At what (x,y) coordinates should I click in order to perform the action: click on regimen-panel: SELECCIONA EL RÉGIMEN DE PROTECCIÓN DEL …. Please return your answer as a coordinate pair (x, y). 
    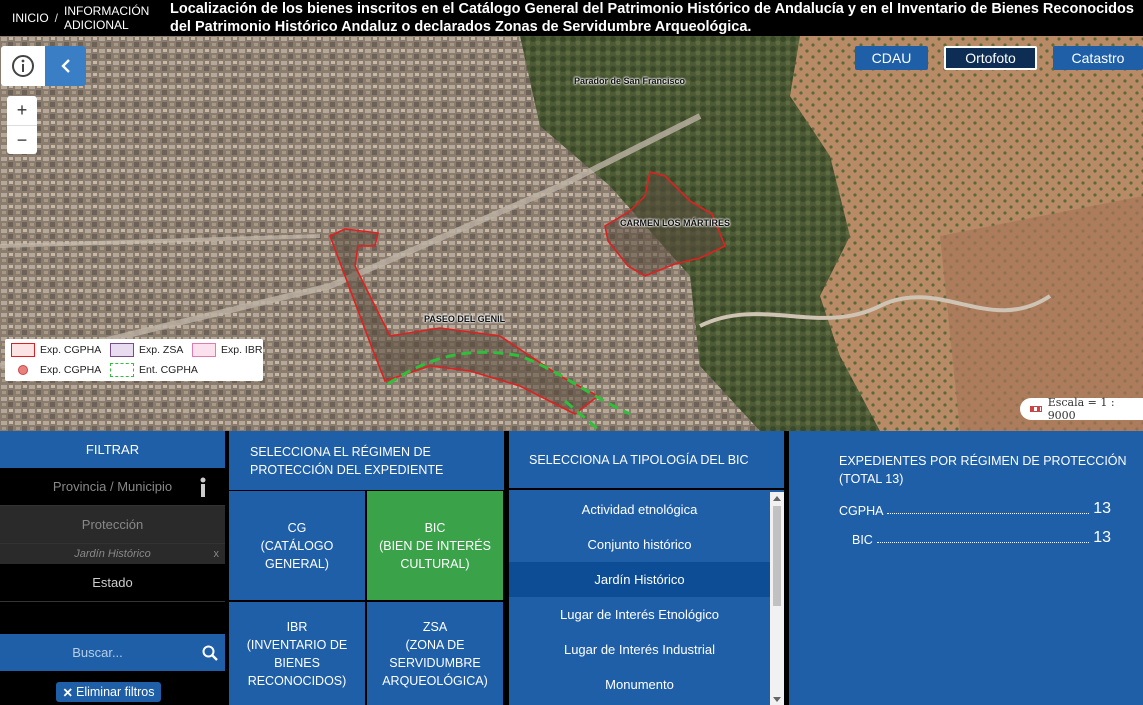
    Looking at the image, I should click on (366, 568).